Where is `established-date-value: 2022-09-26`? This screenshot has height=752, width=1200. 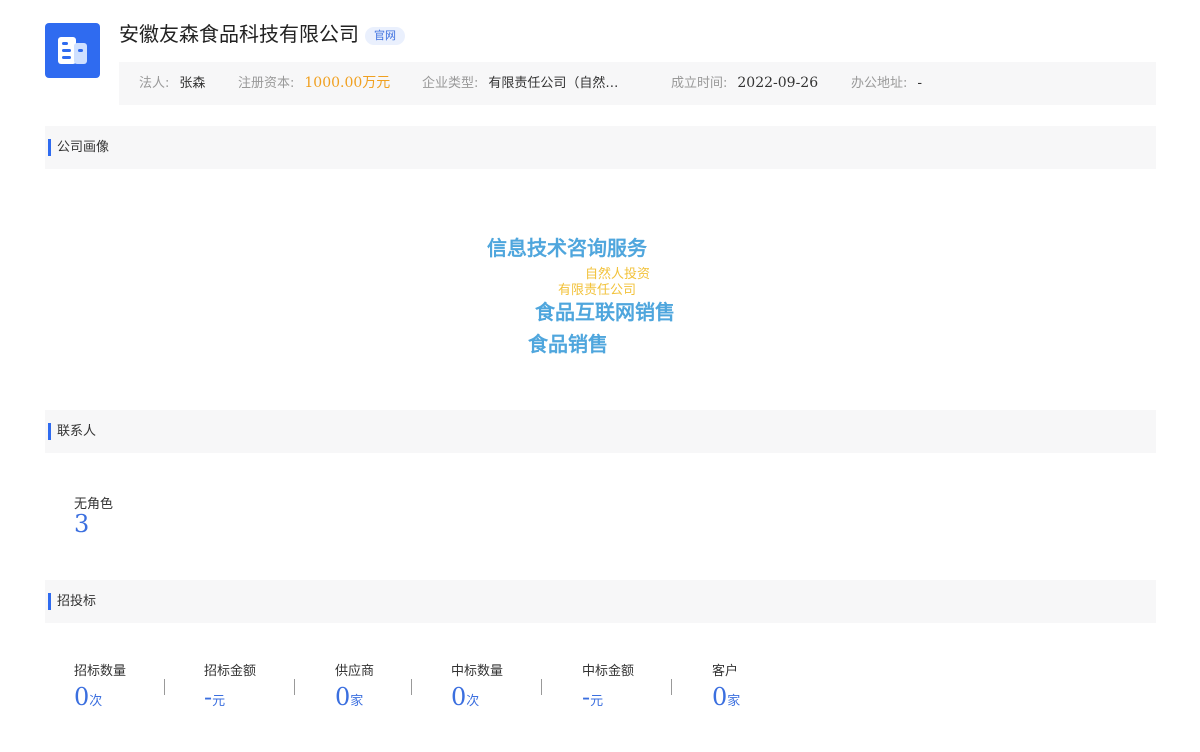
established-date-value: 2022-09-26 is located at coordinates (778, 83).